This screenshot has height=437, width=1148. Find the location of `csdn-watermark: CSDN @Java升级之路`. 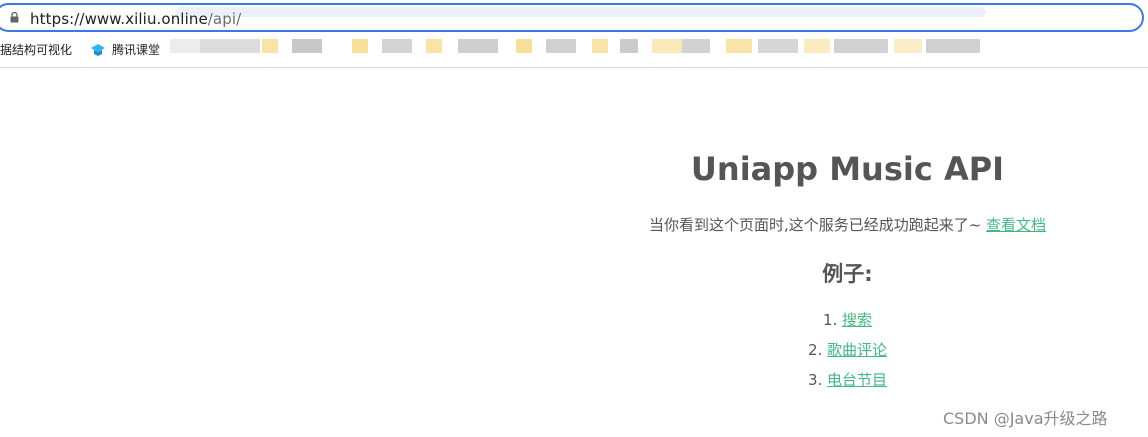

csdn-watermark: CSDN @Java升级之路 is located at coordinates (1025, 418).